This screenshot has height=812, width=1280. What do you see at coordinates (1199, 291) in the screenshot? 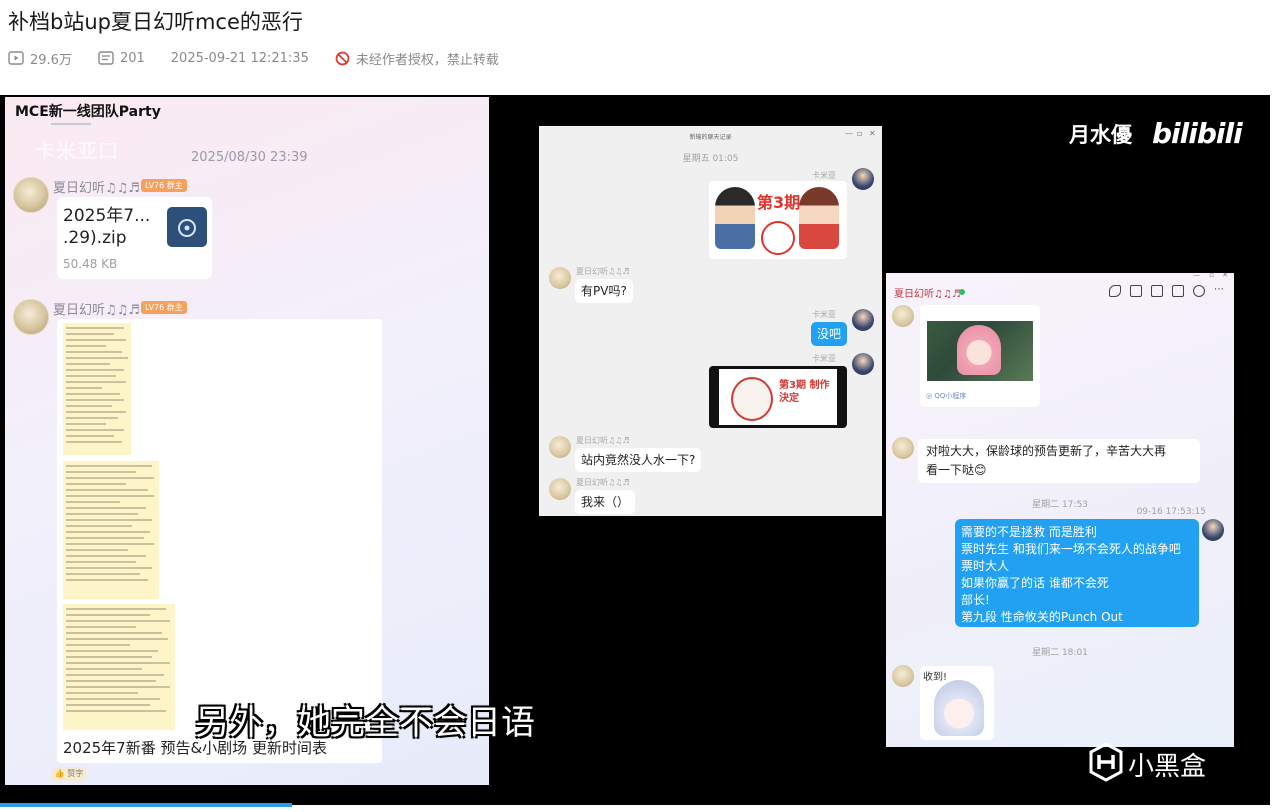
I see `add-icon` at bounding box center [1199, 291].